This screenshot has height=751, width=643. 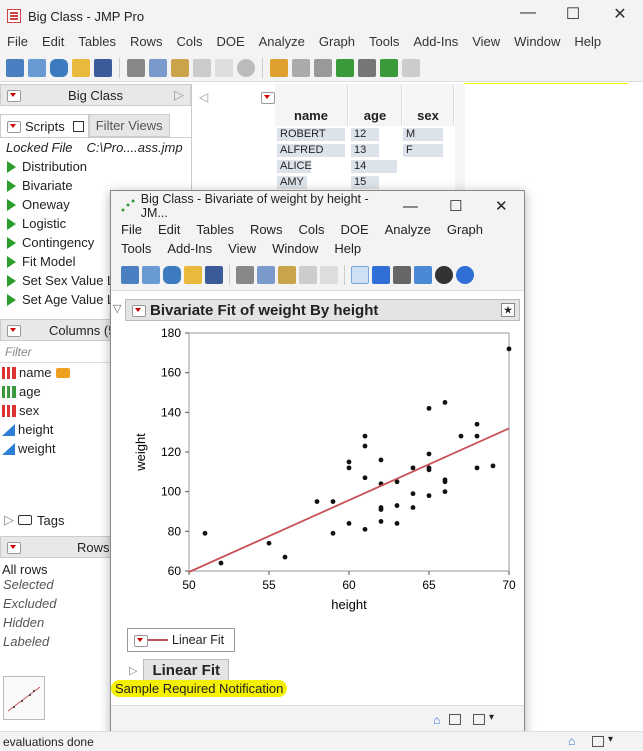 I want to click on column-header-sex: sex, so click(x=428, y=105).